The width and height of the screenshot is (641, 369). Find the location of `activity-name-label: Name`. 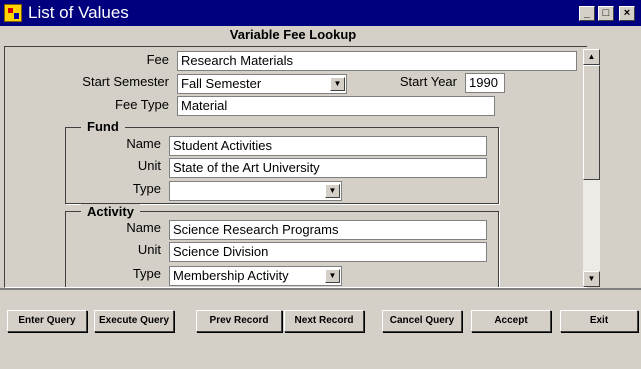

activity-name-label: Name is located at coordinates (143, 227).